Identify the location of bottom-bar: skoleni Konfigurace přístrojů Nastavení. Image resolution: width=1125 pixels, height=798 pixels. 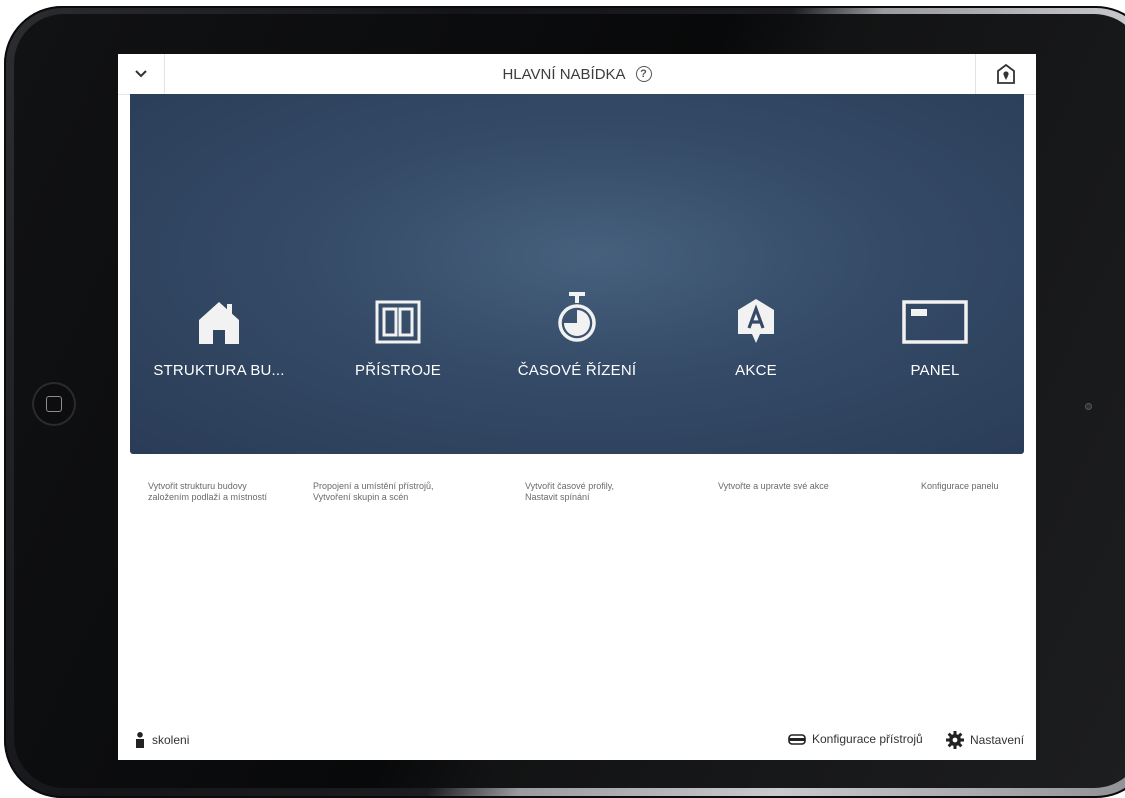
(577, 740).